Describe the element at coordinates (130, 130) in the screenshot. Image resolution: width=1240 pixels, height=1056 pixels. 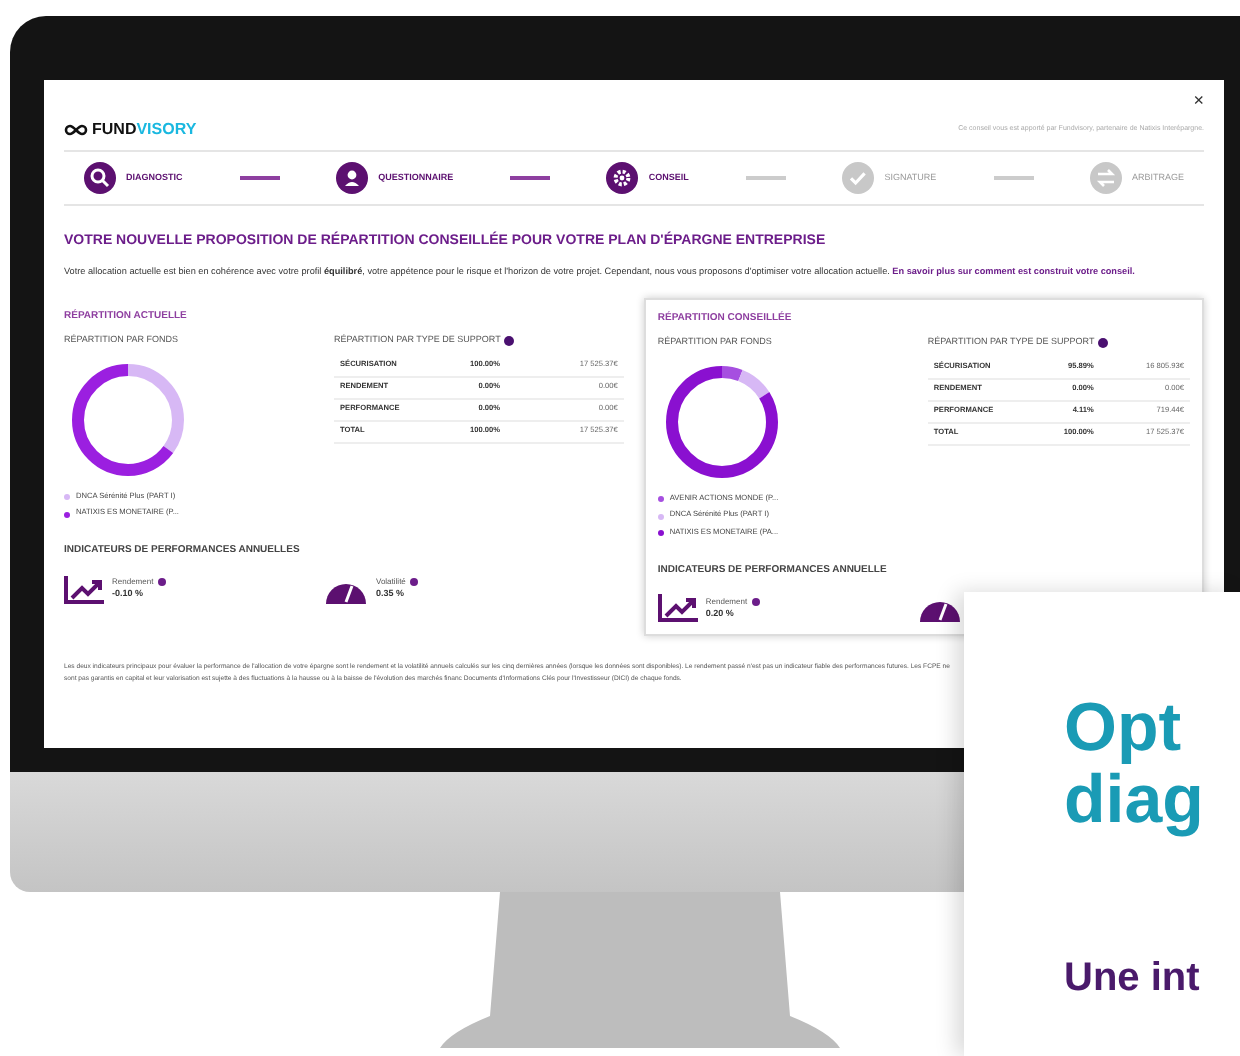
I see `logo: FUNDVISORY` at that location.